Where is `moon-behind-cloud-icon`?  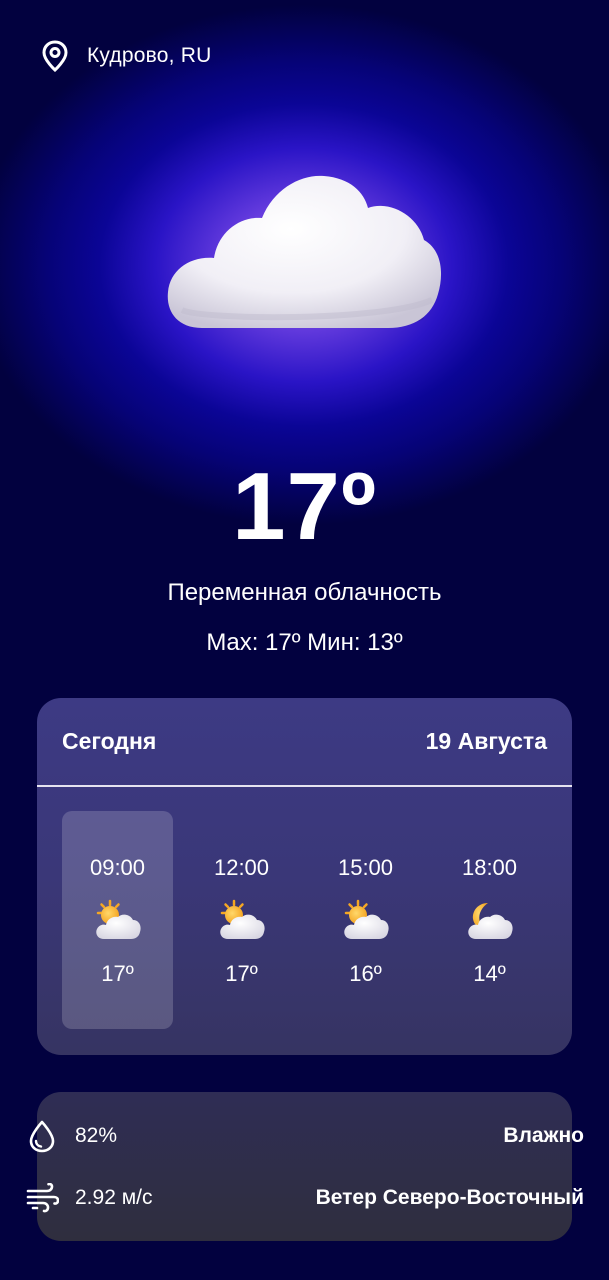 moon-behind-cloud-icon is located at coordinates (489, 921).